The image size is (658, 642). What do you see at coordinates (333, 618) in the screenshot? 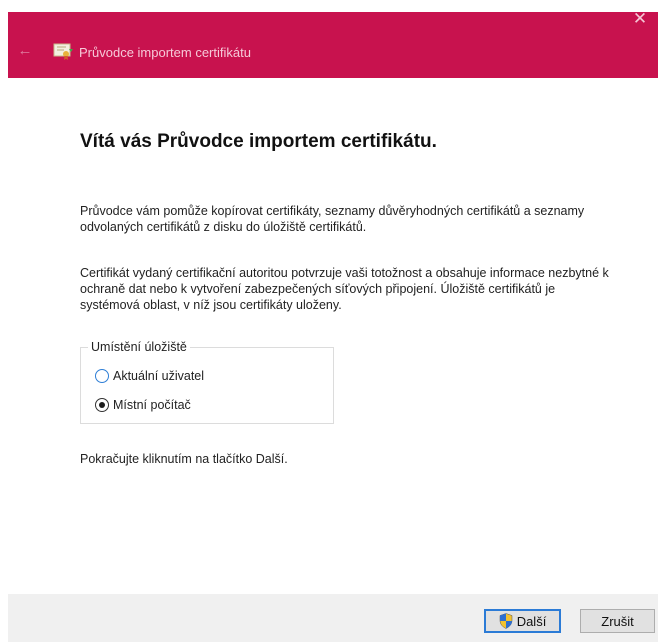
I see `button-bar: Další Zrušit` at bounding box center [333, 618].